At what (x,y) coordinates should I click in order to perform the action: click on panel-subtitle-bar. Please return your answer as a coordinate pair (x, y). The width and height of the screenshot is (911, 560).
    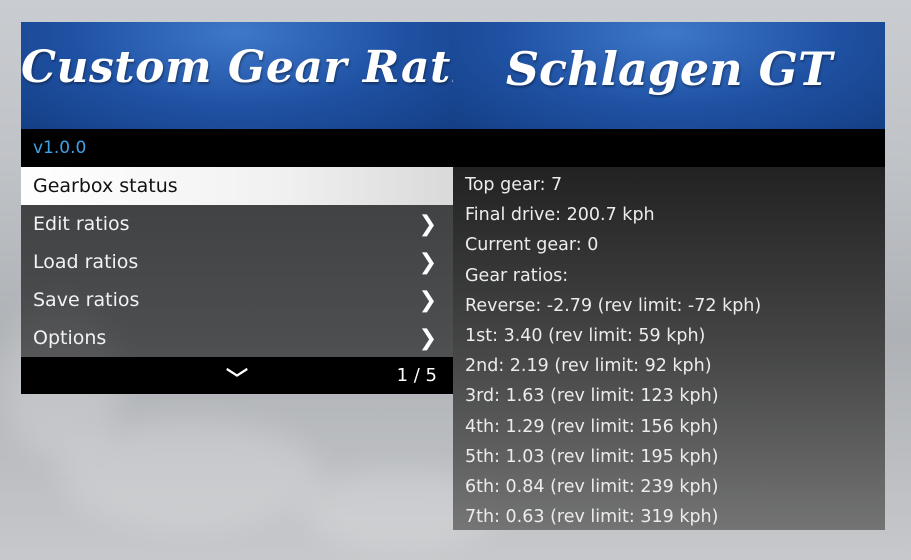
    Looking at the image, I should click on (669, 148).